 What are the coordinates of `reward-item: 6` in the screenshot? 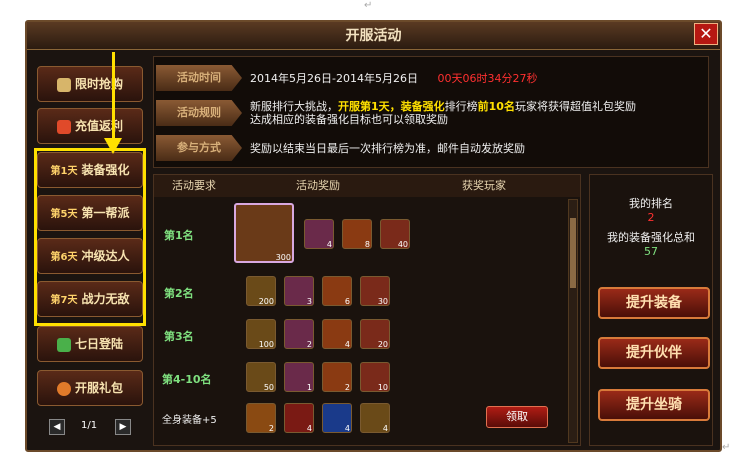 It's located at (337, 291).